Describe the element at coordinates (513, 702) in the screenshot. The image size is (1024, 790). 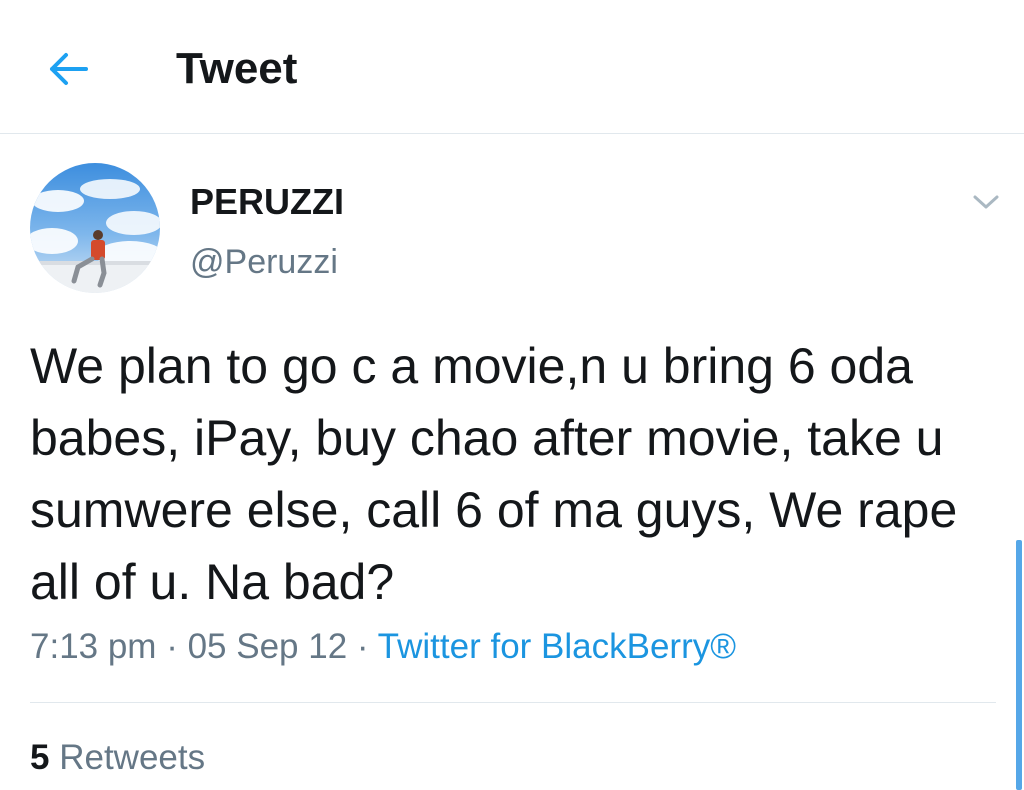
I see `divider` at that location.